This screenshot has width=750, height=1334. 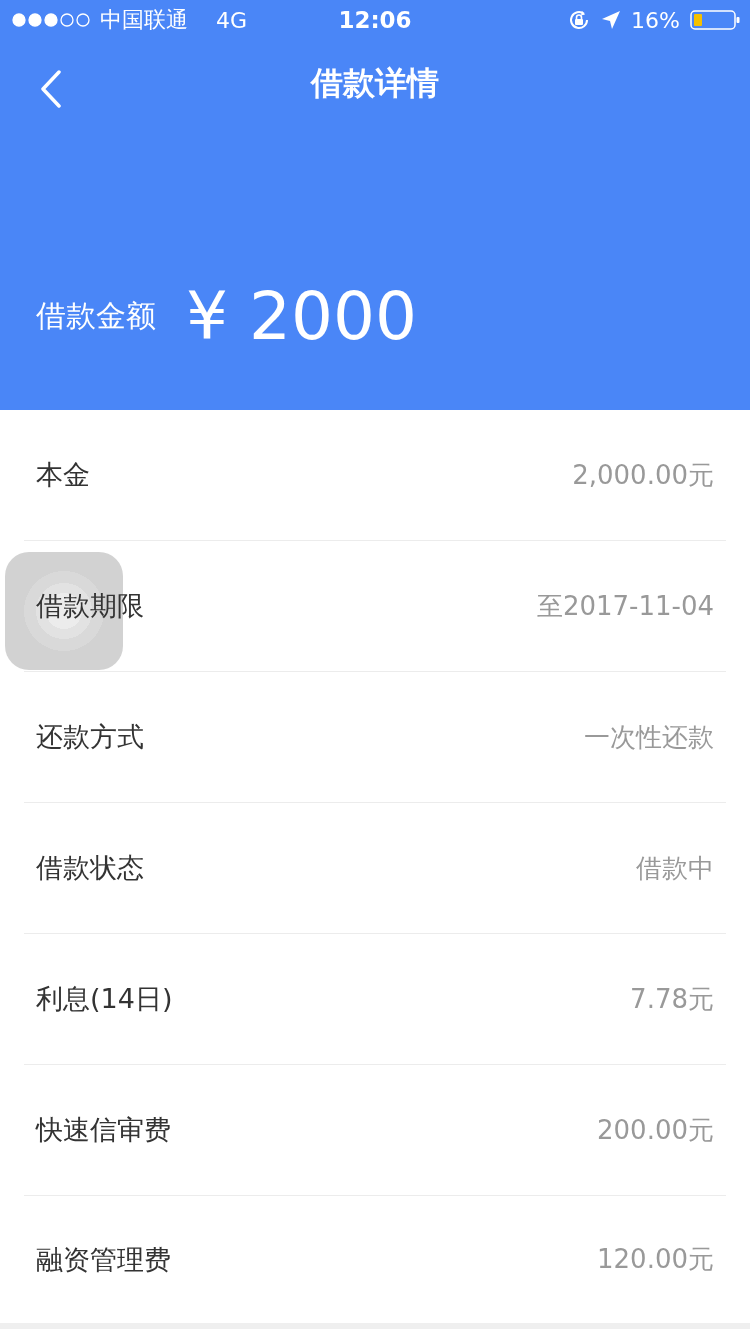 What do you see at coordinates (655, 1259) in the screenshot?
I see `detail-value: 120.00元` at bounding box center [655, 1259].